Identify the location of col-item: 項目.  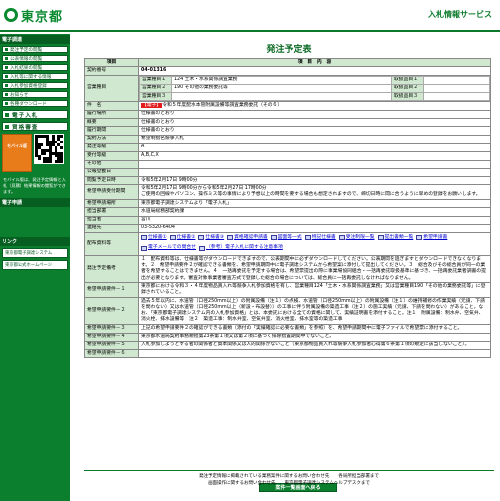
(111, 62).